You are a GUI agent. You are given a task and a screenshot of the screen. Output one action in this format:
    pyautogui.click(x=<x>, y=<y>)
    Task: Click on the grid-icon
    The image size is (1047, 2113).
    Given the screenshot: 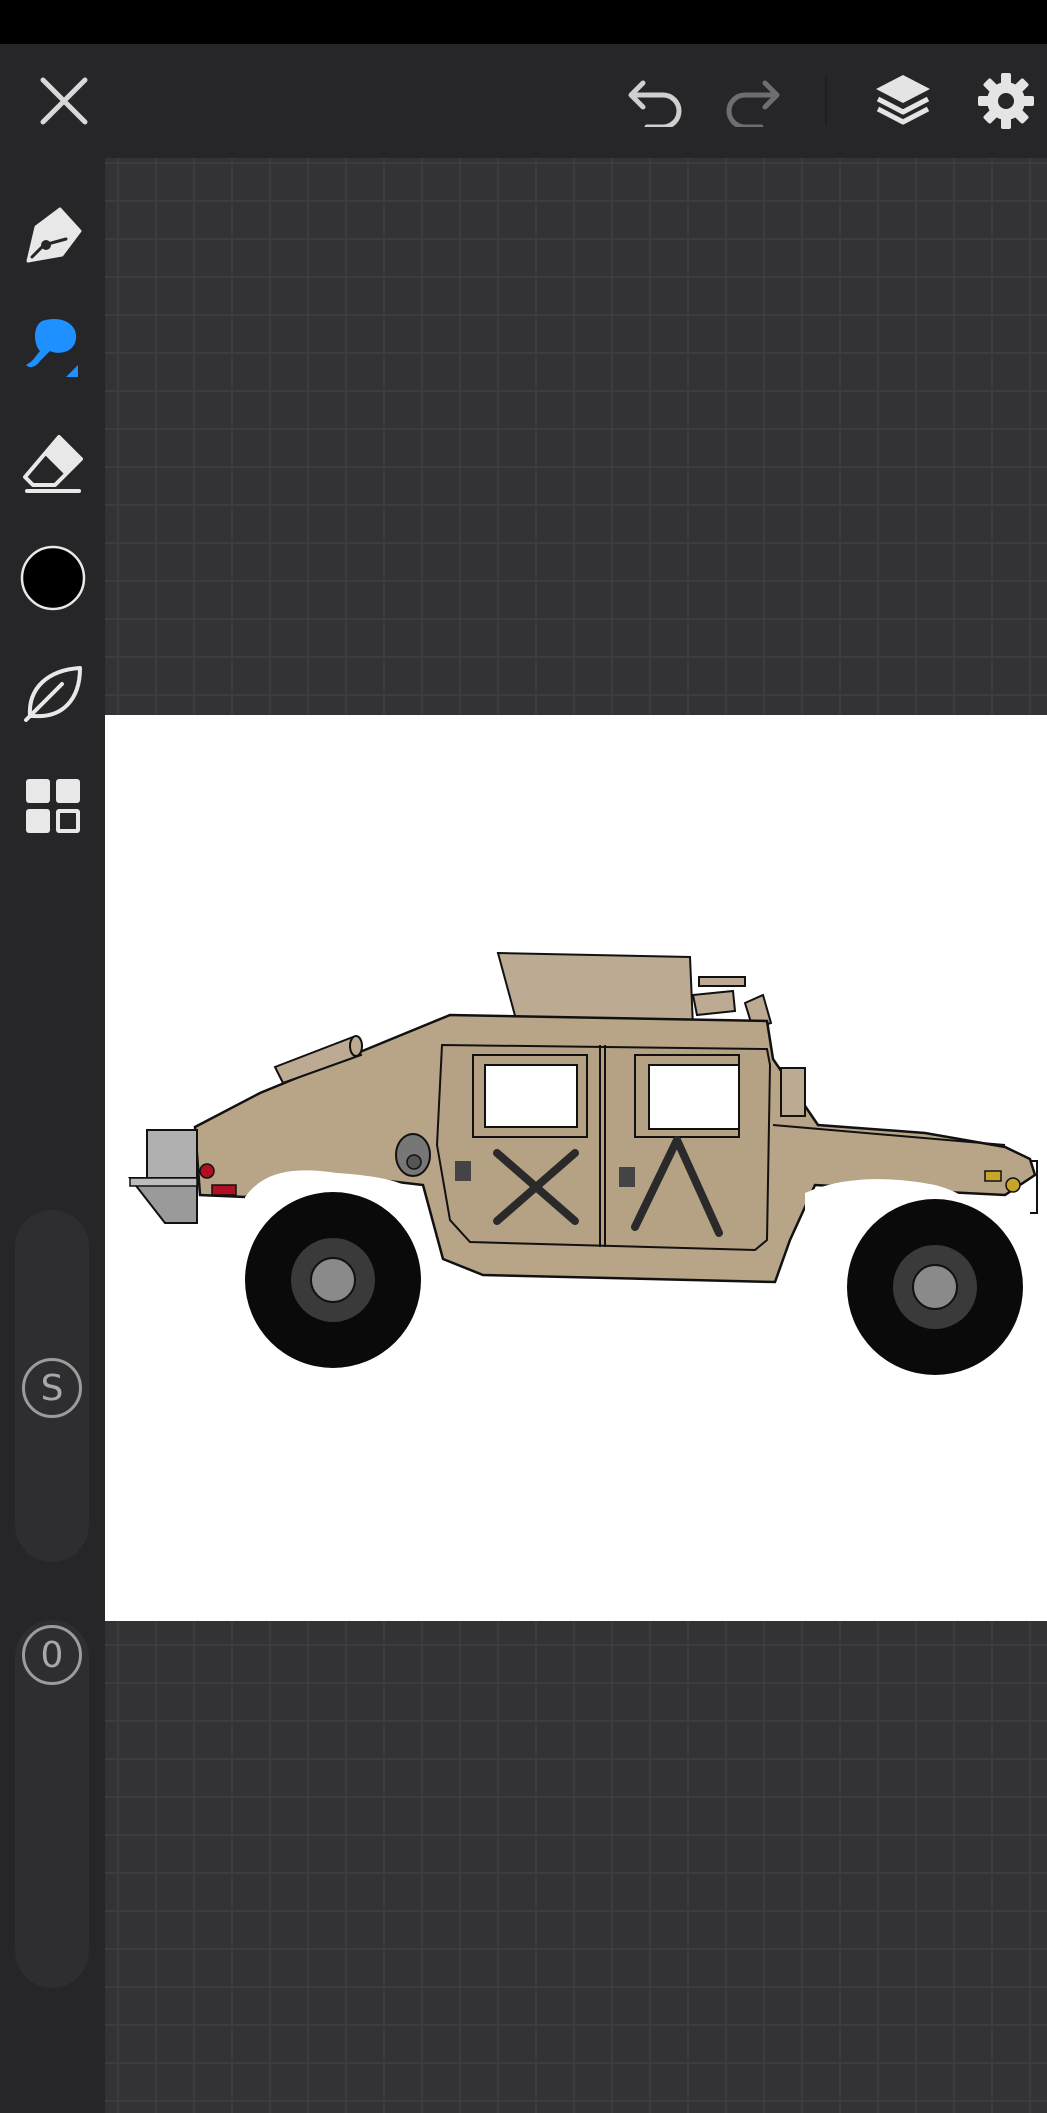 What is the action you would take?
    pyautogui.click(x=52, y=806)
    